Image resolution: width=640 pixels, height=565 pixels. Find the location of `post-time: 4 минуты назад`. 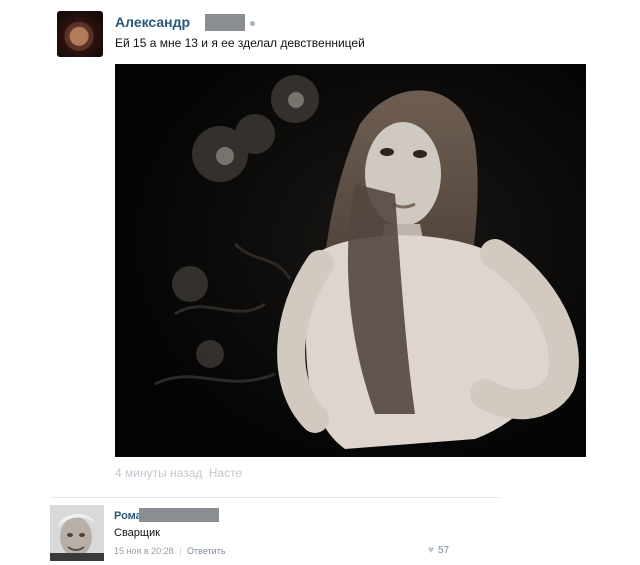

post-time: 4 минуты назад is located at coordinates (158, 473).